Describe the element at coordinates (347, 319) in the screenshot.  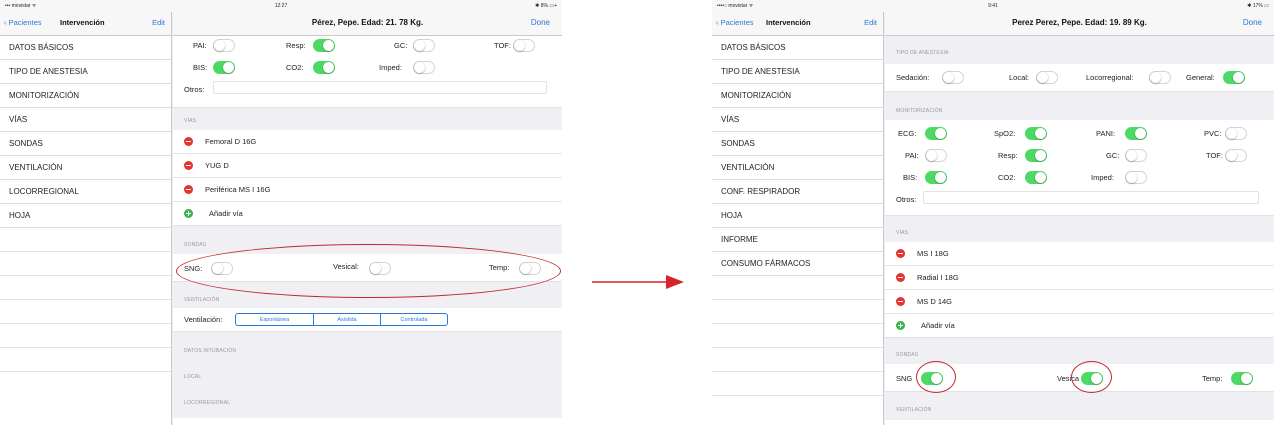
I see `segment-asistida: Asistida` at that location.